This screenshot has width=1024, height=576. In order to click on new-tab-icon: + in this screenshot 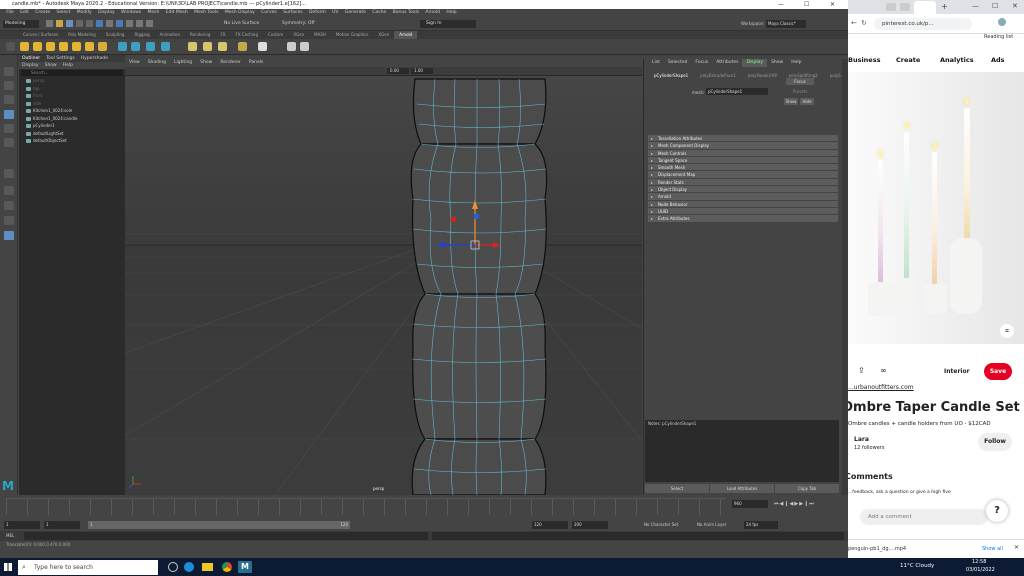, I will do `click(944, 6)`.